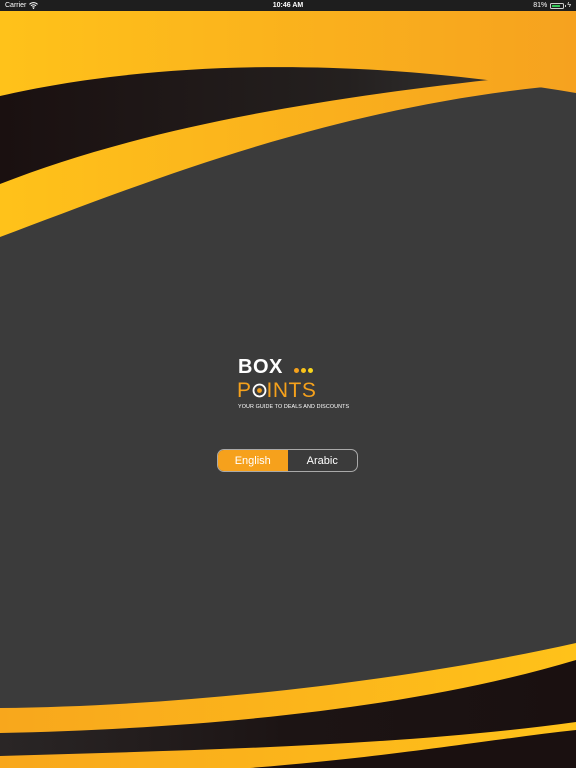  I want to click on battery-fill, so click(556, 5).